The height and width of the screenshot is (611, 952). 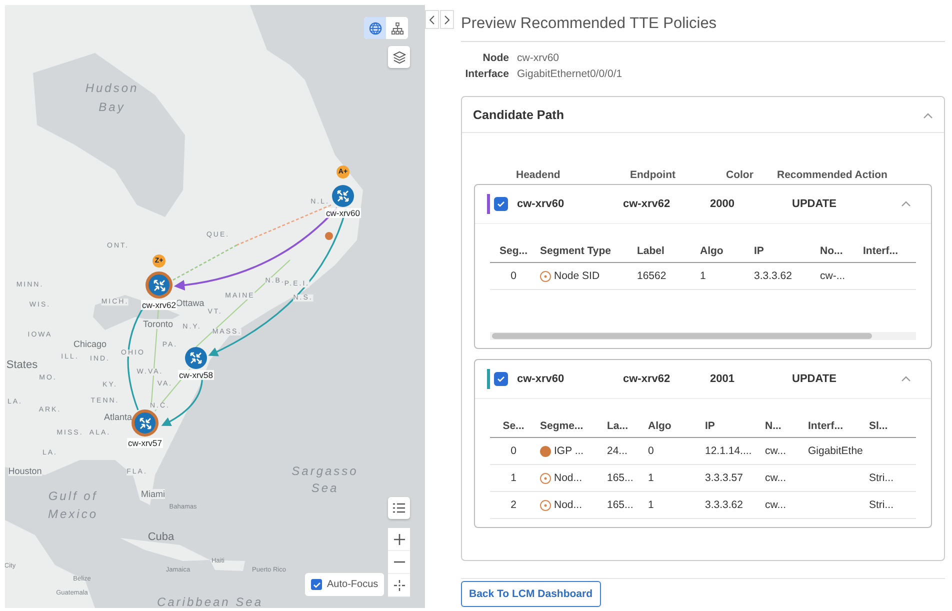 I want to click on detail-label: Interface, so click(x=486, y=74).